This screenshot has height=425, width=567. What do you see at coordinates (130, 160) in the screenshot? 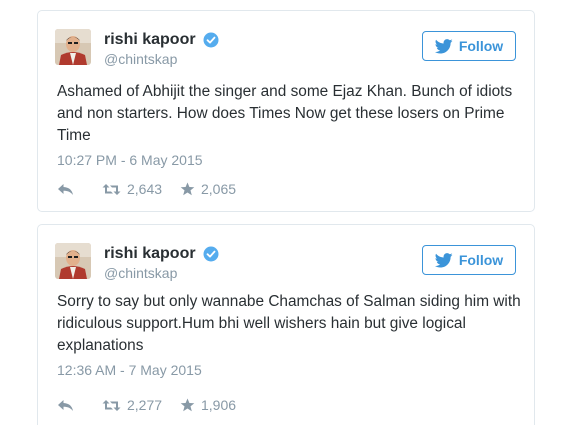
I see `tweet-timestamp: 10:27 PM - 6 May 2015` at bounding box center [130, 160].